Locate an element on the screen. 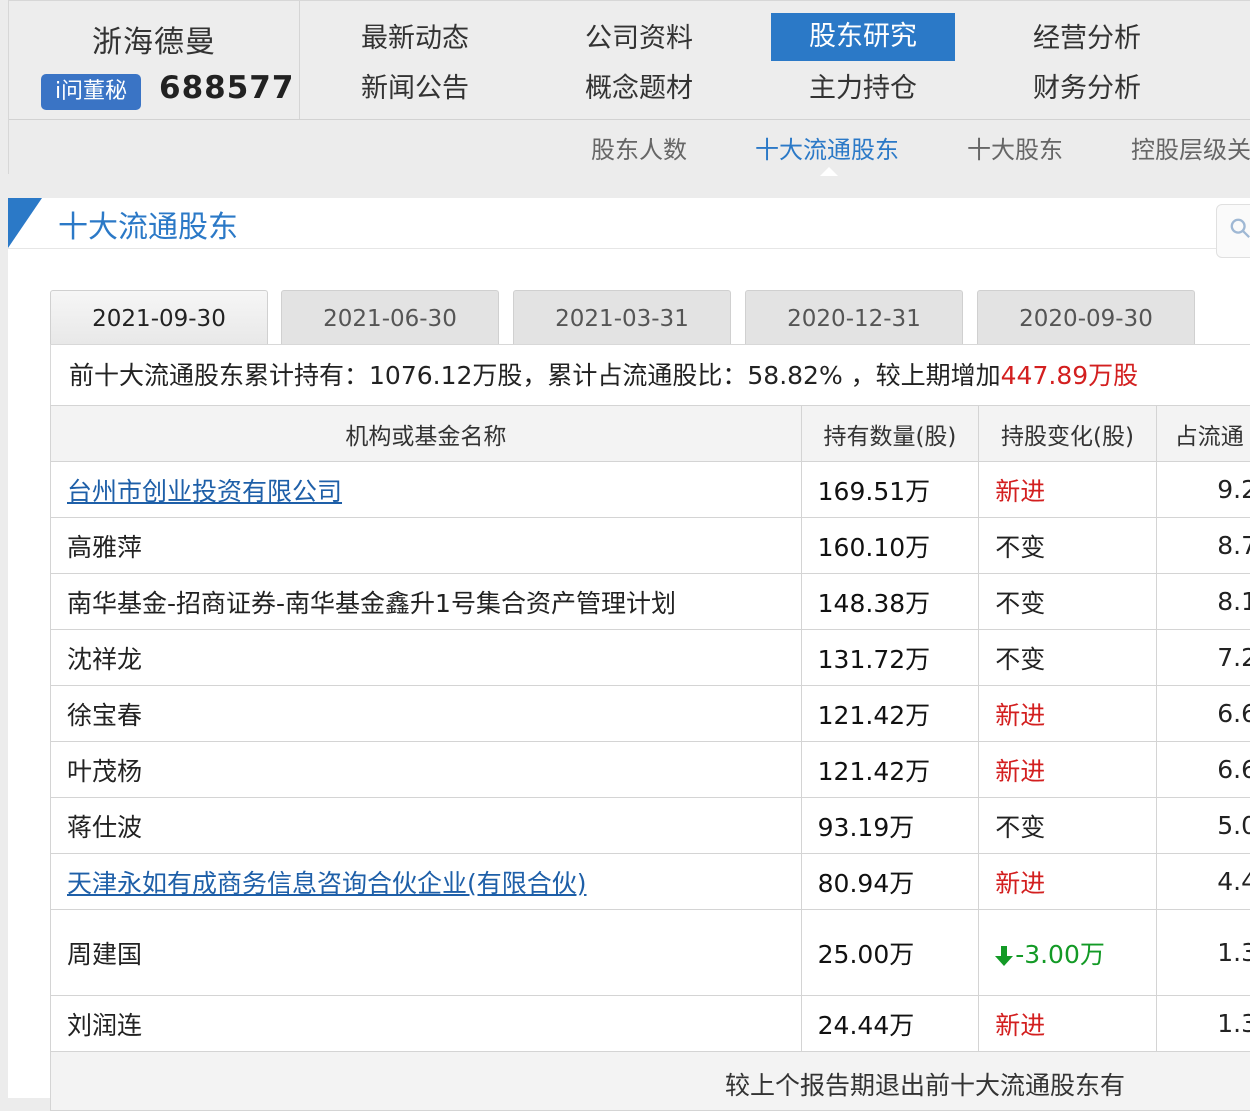 The height and width of the screenshot is (1111, 1250). sub-nav: 股东人数 十大流通股东 十大股东 控股层级关 is located at coordinates (629, 147).